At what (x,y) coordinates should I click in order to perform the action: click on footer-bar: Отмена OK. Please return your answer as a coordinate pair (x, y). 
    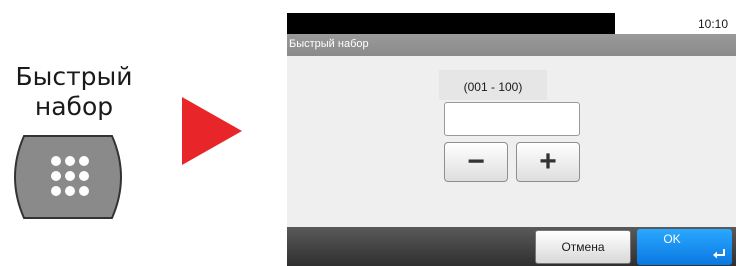
    Looking at the image, I should click on (511, 246).